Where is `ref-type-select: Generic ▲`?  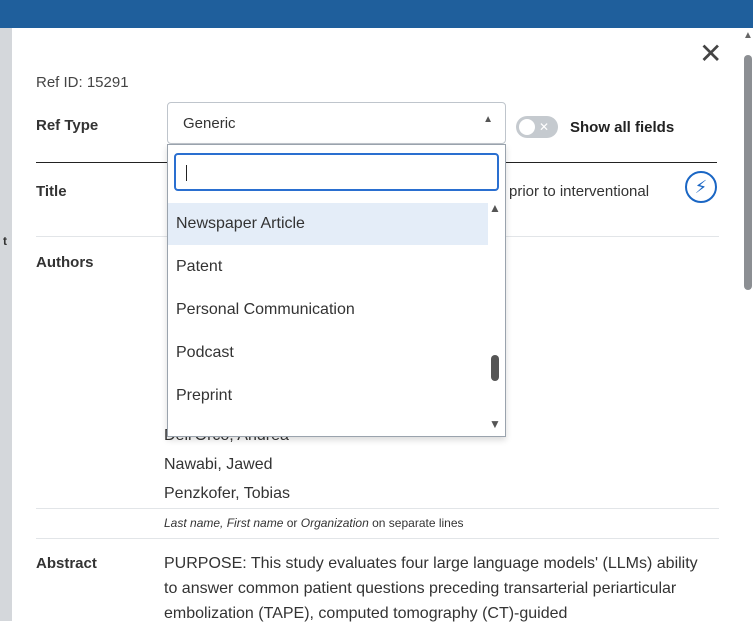
ref-type-select: Generic ▲ is located at coordinates (336, 123).